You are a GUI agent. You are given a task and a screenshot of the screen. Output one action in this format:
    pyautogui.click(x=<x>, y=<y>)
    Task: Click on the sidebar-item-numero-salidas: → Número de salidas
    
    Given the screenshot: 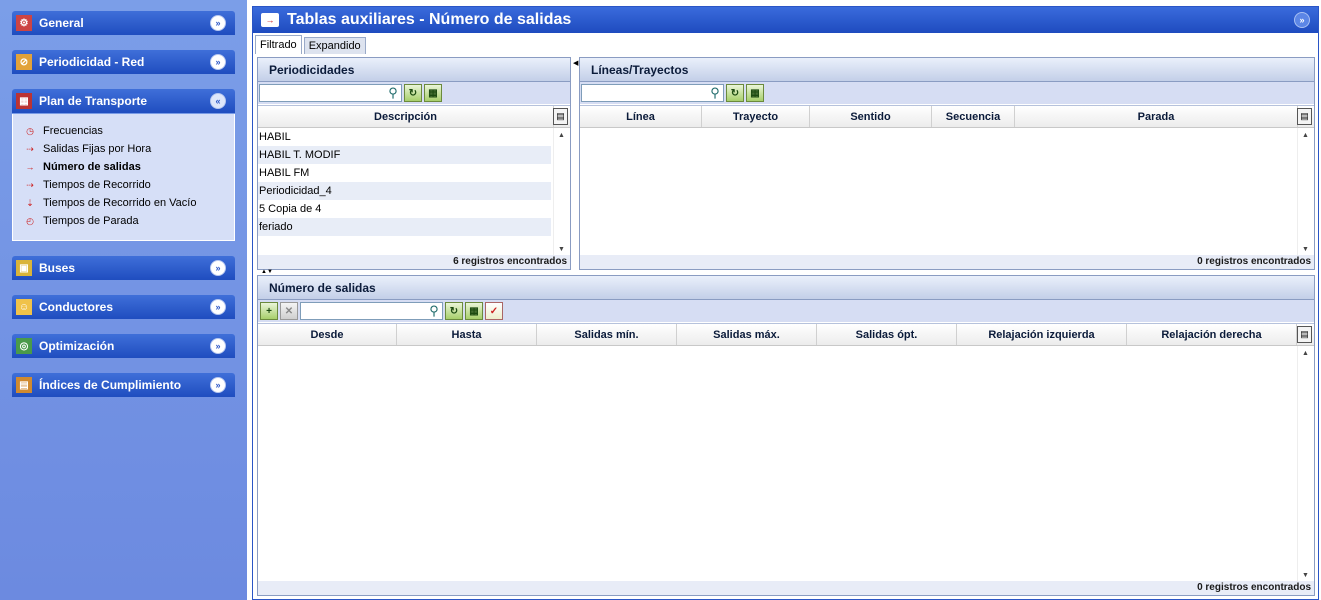 What is the action you would take?
    pyautogui.click(x=123, y=167)
    